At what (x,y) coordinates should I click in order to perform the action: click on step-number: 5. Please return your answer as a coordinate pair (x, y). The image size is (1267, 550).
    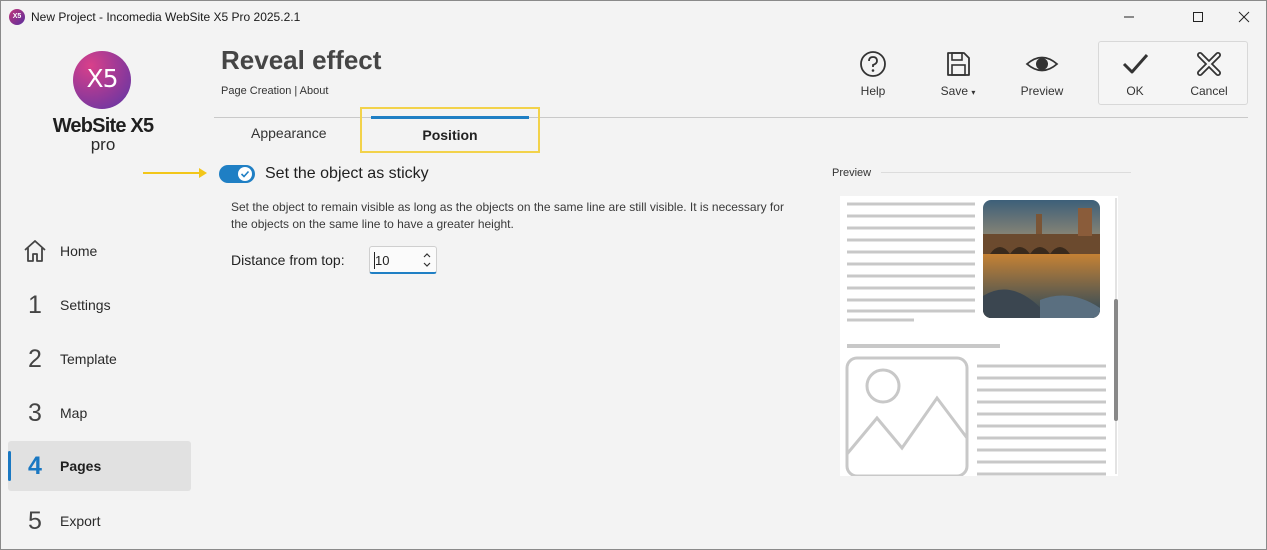
    Looking at the image, I should click on (35, 521).